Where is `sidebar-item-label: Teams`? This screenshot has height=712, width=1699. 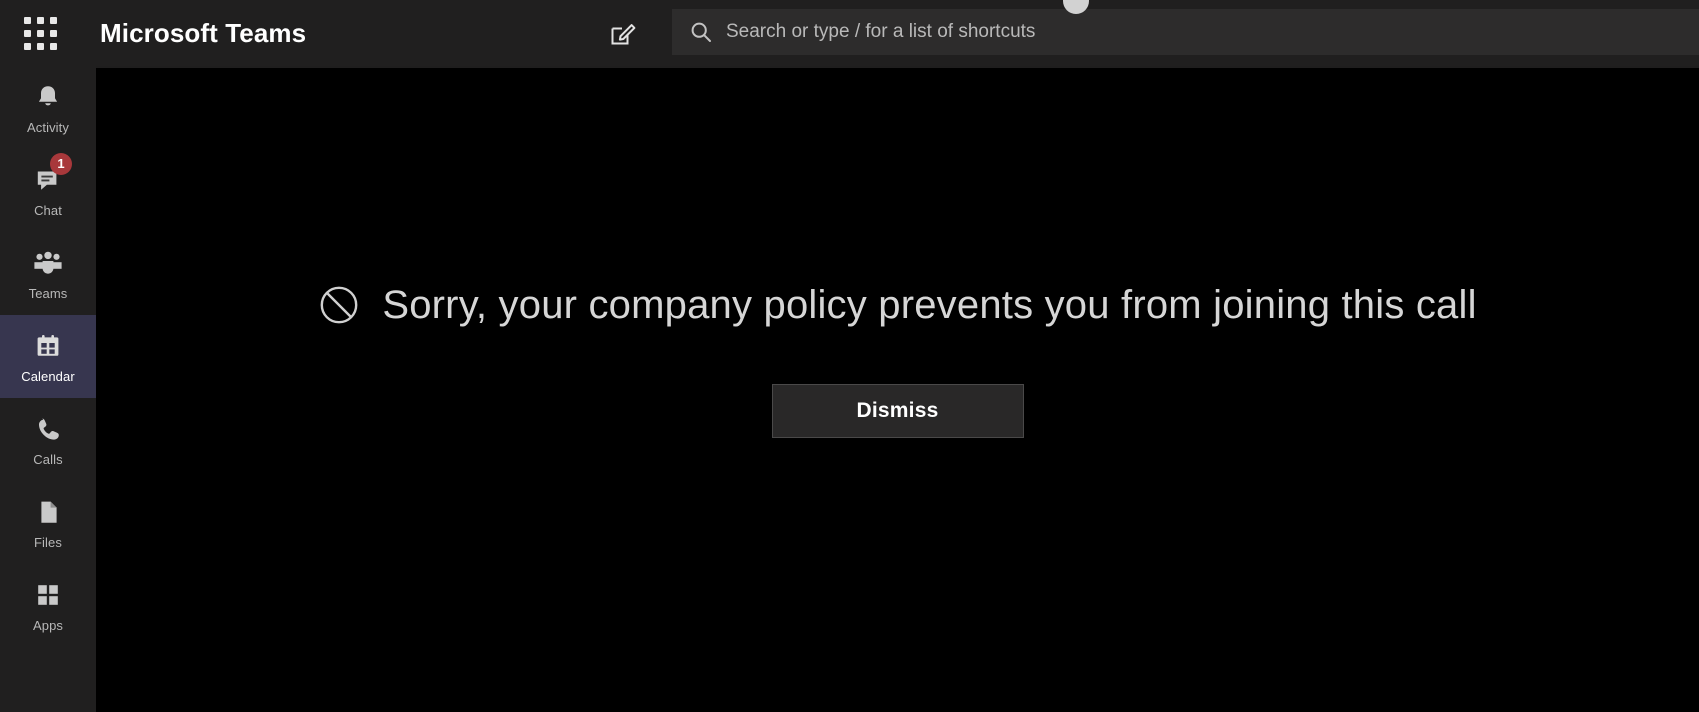 sidebar-item-label: Teams is located at coordinates (48, 293).